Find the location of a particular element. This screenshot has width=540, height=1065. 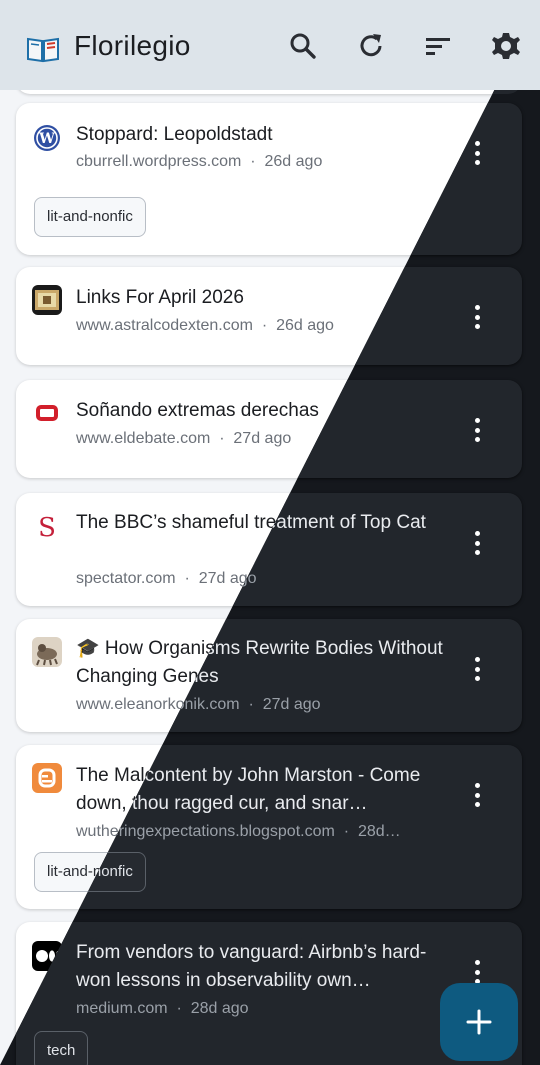

item-source: www.eldebate.com is located at coordinates (143, 438).